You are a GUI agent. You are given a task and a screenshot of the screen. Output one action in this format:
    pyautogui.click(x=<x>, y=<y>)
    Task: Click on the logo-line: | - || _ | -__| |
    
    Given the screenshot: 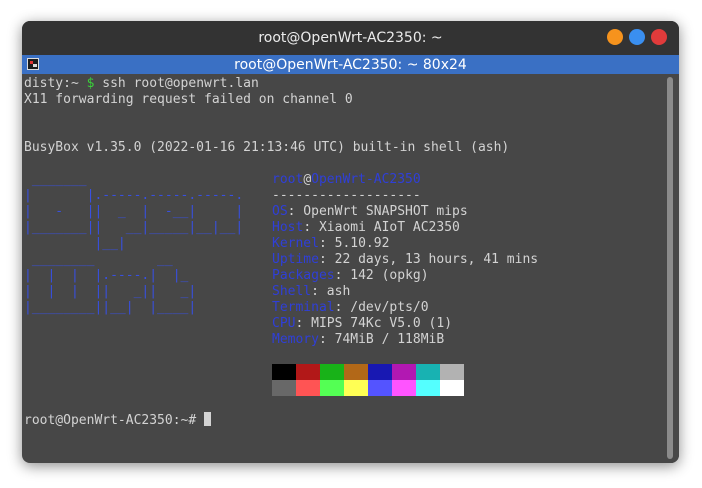 What is the action you would take?
    pyautogui.click(x=134, y=211)
    